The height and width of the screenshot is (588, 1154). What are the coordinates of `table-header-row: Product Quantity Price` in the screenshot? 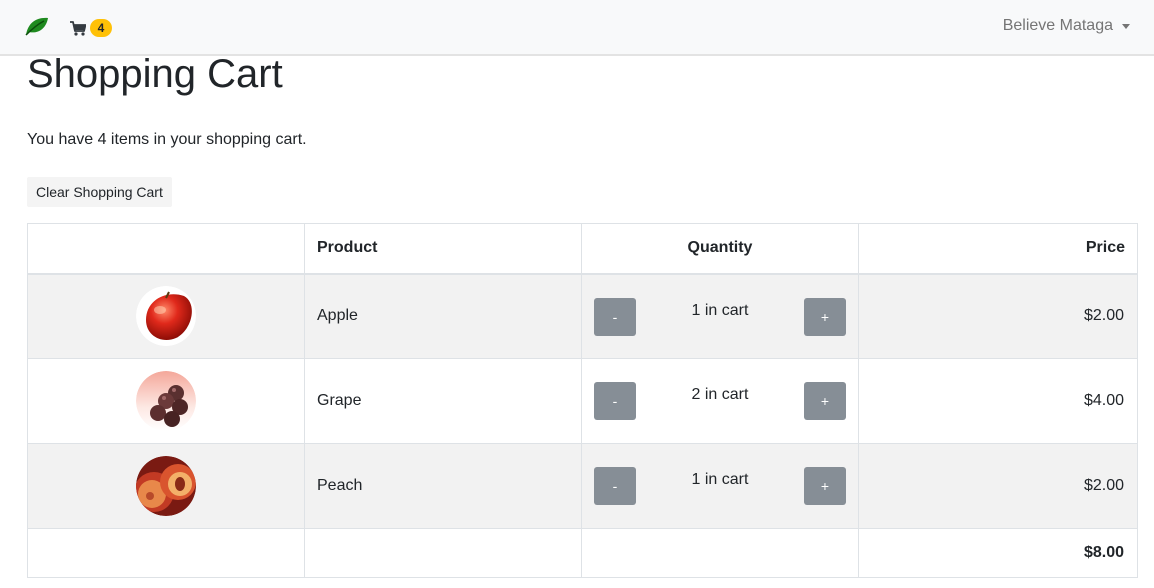 It's located at (582, 249).